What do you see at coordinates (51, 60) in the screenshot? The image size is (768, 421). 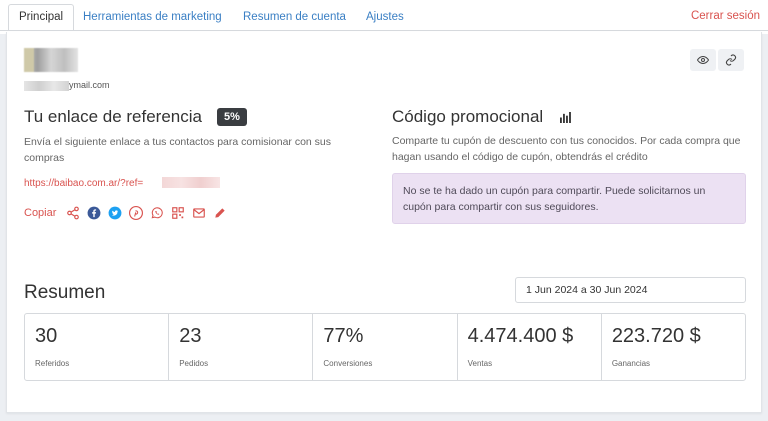 I see `avatar` at bounding box center [51, 60].